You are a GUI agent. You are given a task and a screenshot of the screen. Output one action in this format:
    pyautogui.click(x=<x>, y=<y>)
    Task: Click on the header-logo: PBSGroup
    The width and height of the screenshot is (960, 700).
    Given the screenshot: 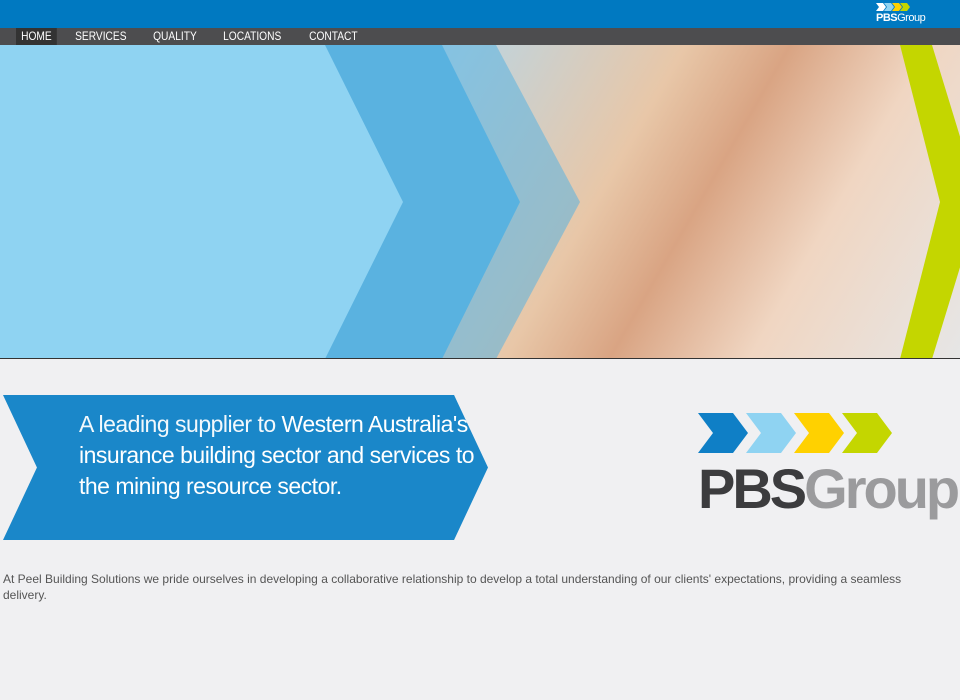 What is the action you would take?
    pyautogui.click(x=904, y=14)
    